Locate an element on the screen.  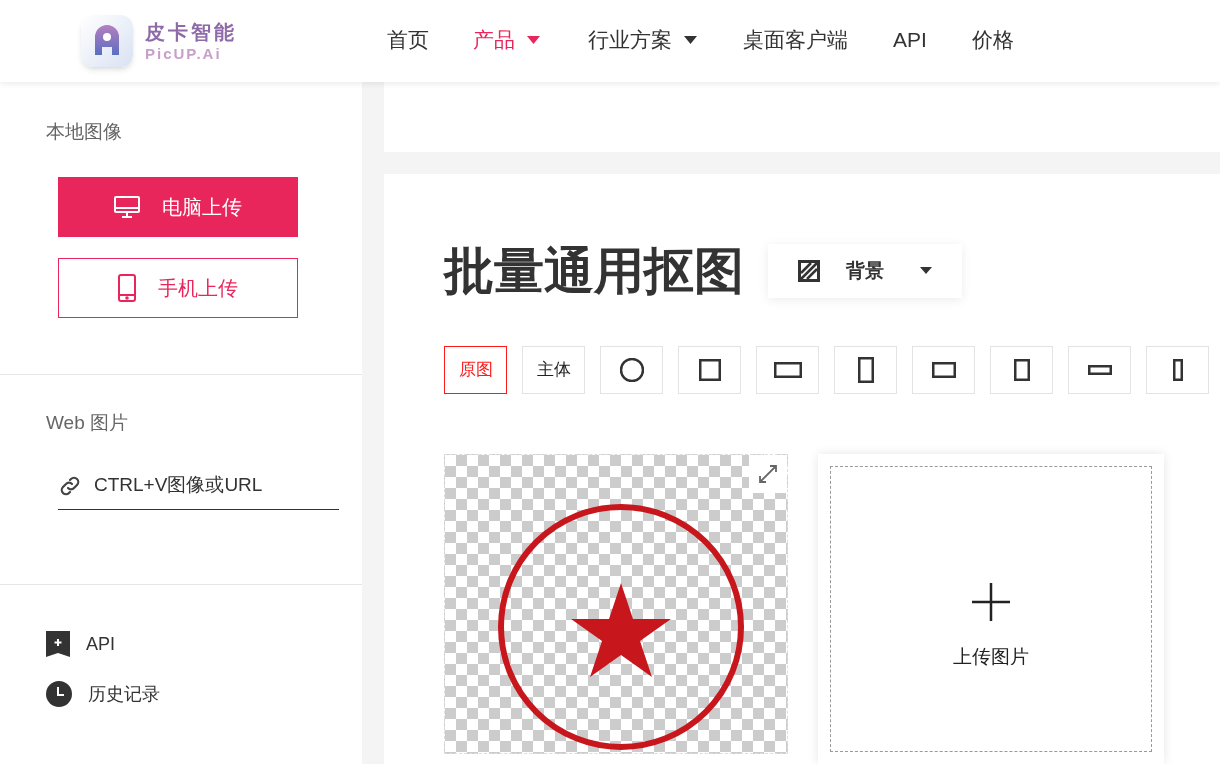
upload-button: 电脑上传 is located at coordinates (178, 207).